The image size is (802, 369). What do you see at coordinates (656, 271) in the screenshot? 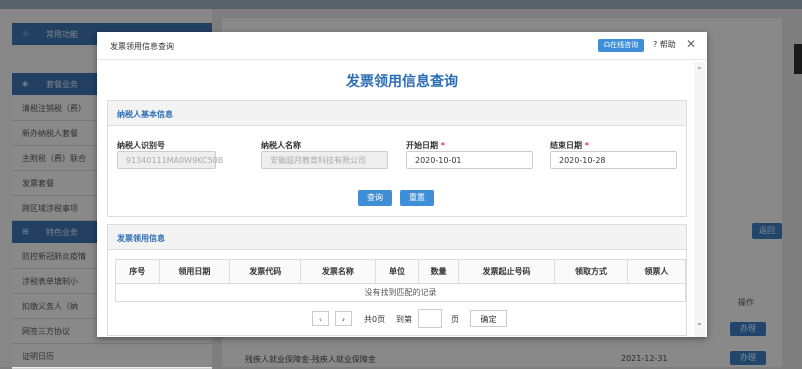
I see `column-header: 领票人` at bounding box center [656, 271].